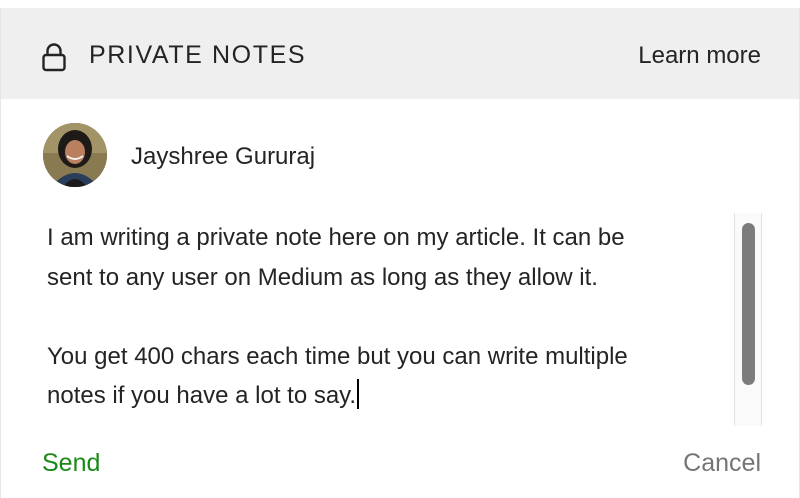 This screenshot has height=498, width=800. I want to click on scrollbar-thumb, so click(748, 304).